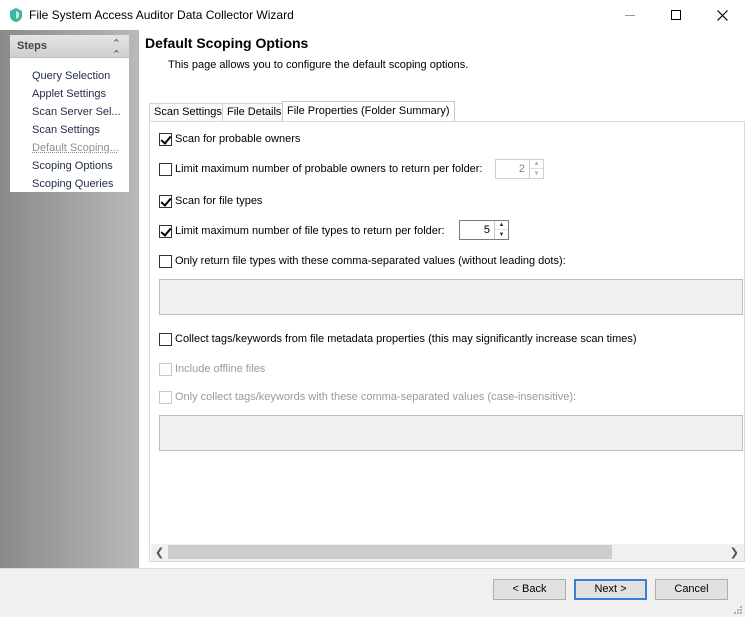 This screenshot has width=745, height=617. I want to click on include-offline-option: Include offline files, so click(212, 369).